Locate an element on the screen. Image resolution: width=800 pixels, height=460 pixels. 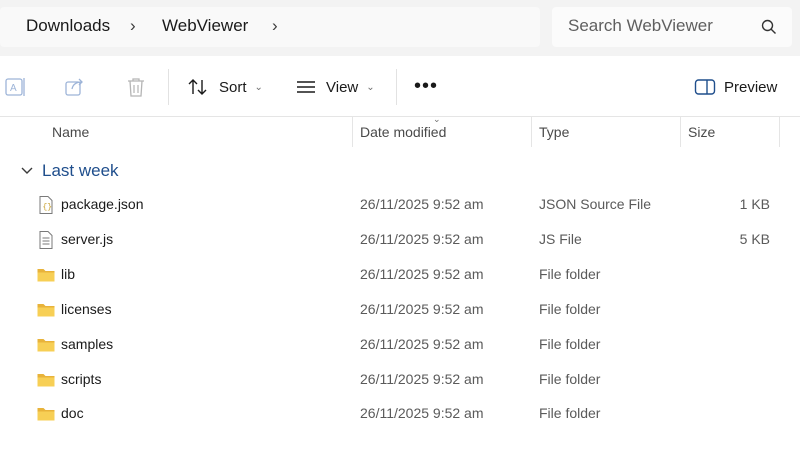
sort-button: Sort ⌄ is located at coordinates (225, 87).